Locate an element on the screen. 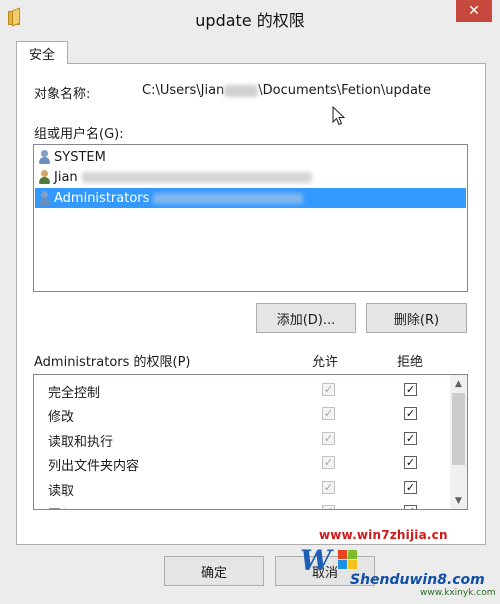 Image resolution: width=500 pixels, height=604 pixels. watermark-site: Shenduwin8.com is located at coordinates (417, 580).